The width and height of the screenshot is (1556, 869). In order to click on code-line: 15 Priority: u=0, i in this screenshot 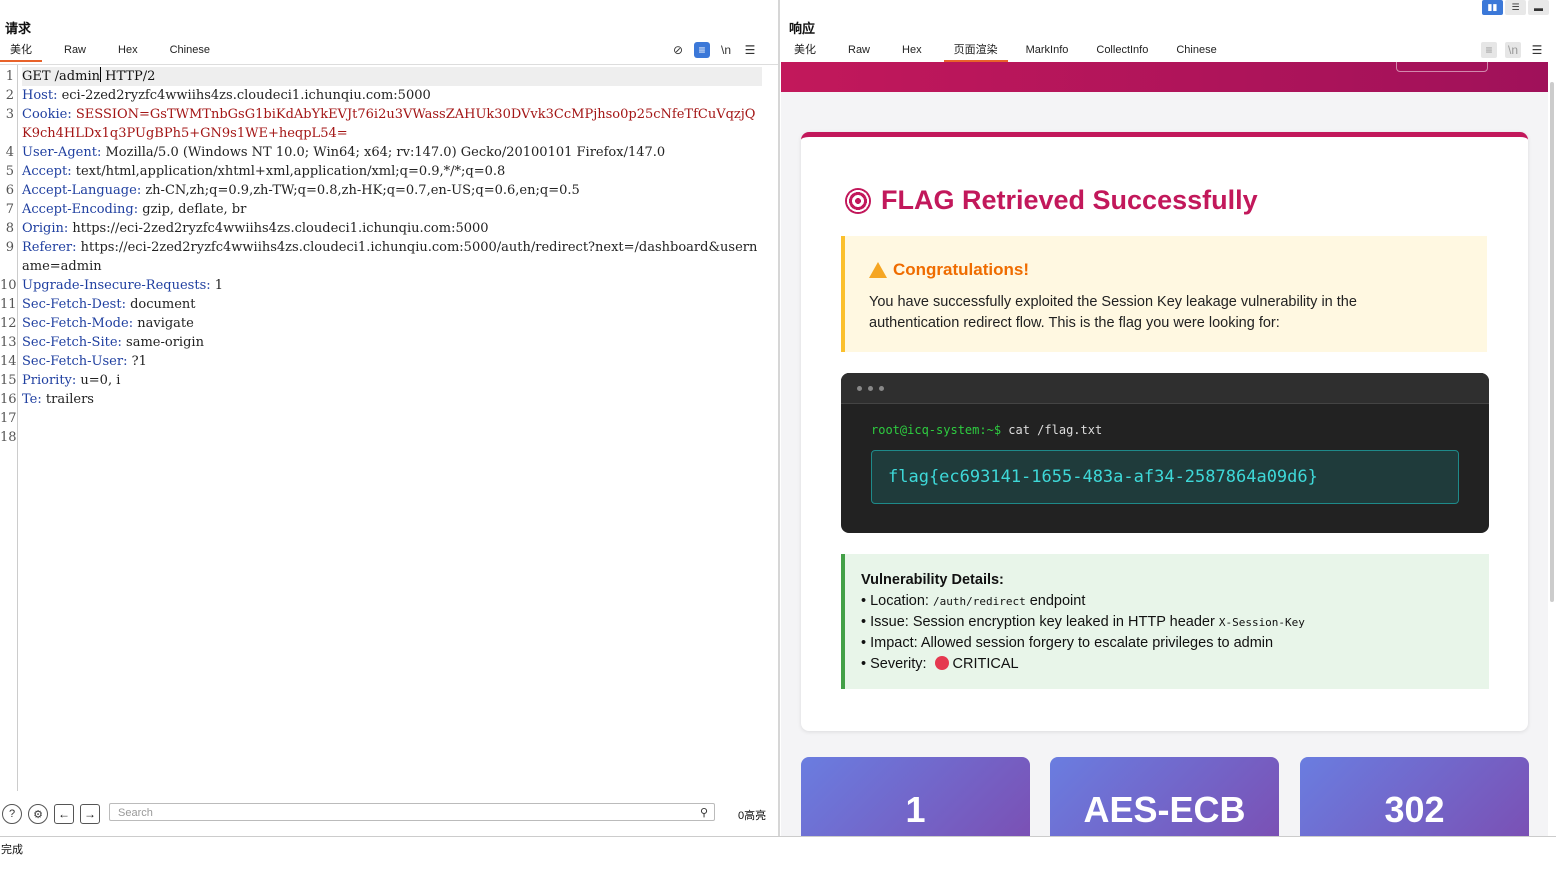, I will do `click(389, 380)`.